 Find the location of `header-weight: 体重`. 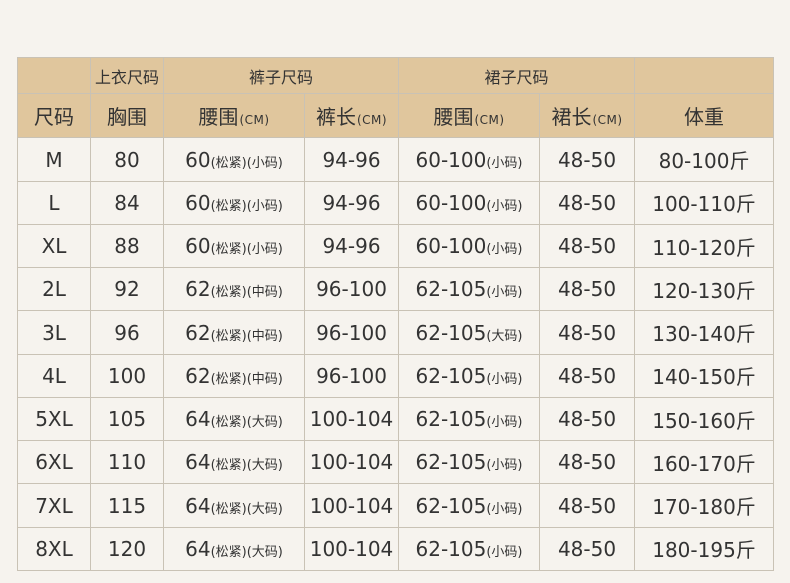

header-weight: 体重 is located at coordinates (704, 116).